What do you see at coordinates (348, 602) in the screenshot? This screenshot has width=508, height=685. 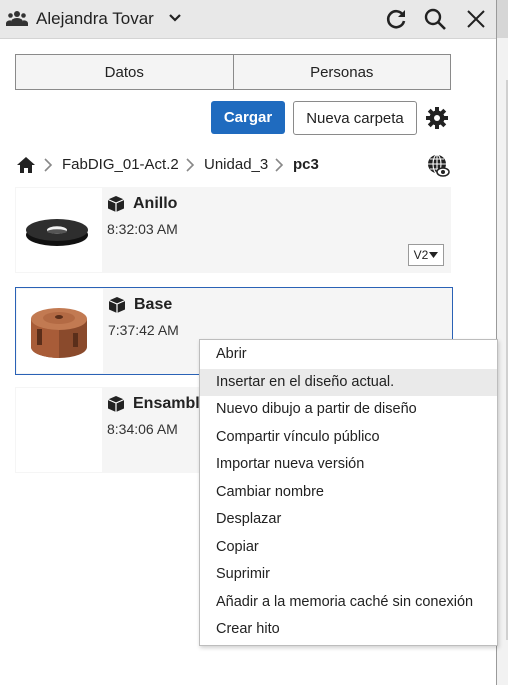 I see `menu-item-offline-cache: Añadir a la memoria caché sin conexión` at bounding box center [348, 602].